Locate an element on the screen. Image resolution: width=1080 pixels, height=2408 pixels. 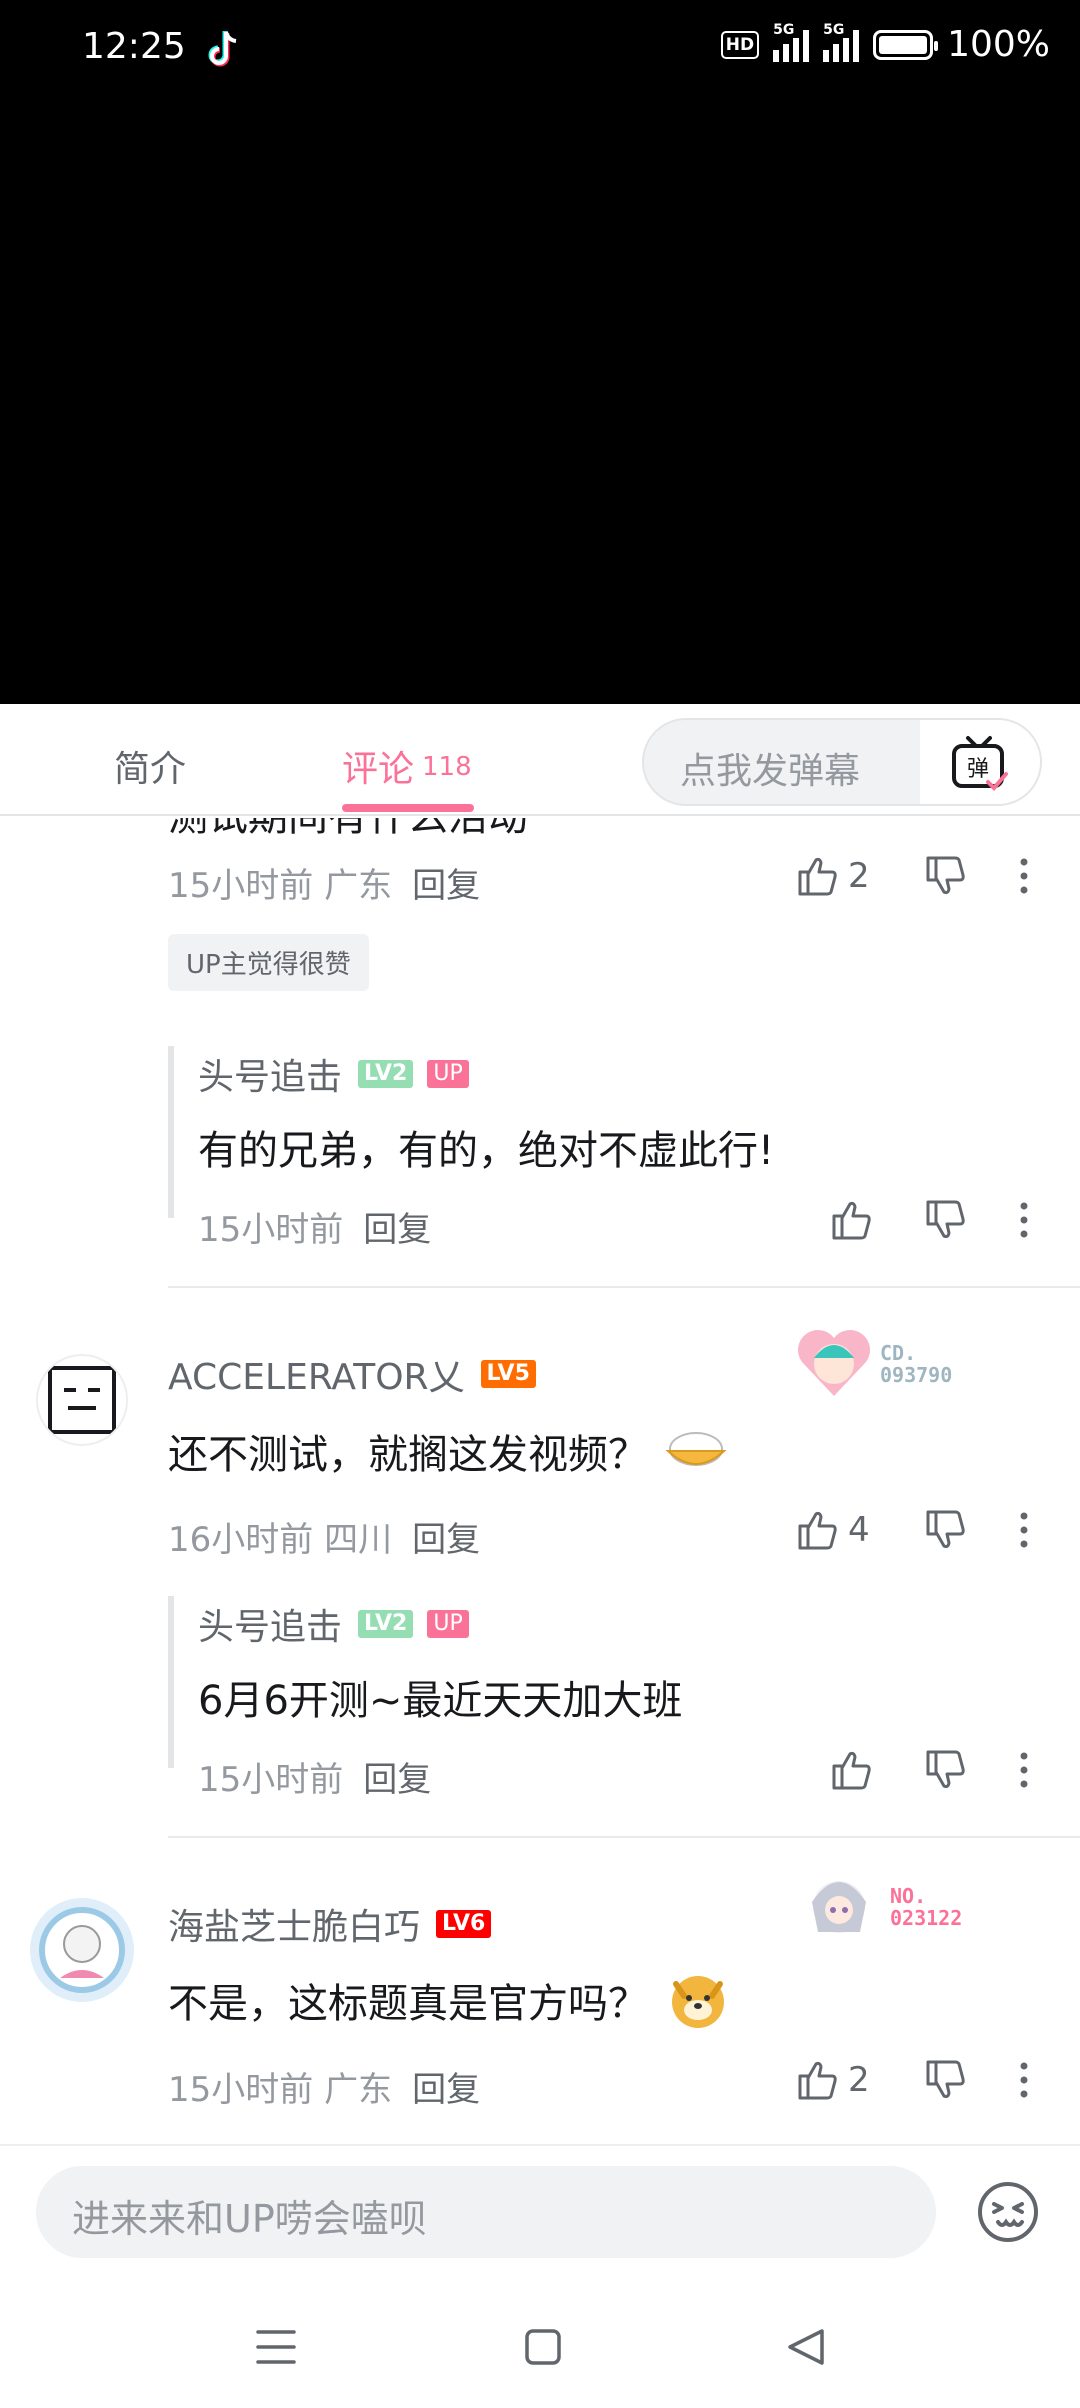
level-badge: LV6 is located at coordinates (464, 1924).